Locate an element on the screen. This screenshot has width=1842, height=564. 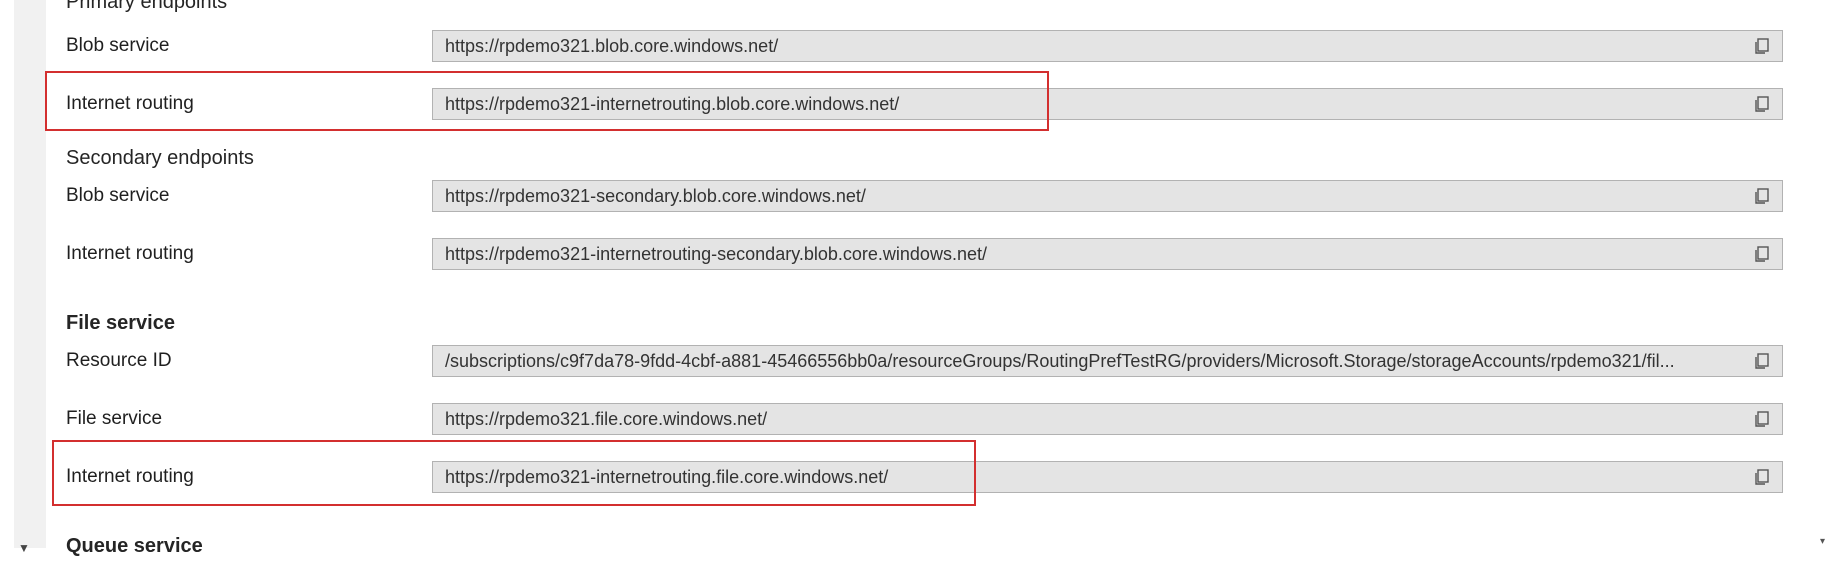
primary-endpoints-heading: Primary endpoints is located at coordinates (147, 6).